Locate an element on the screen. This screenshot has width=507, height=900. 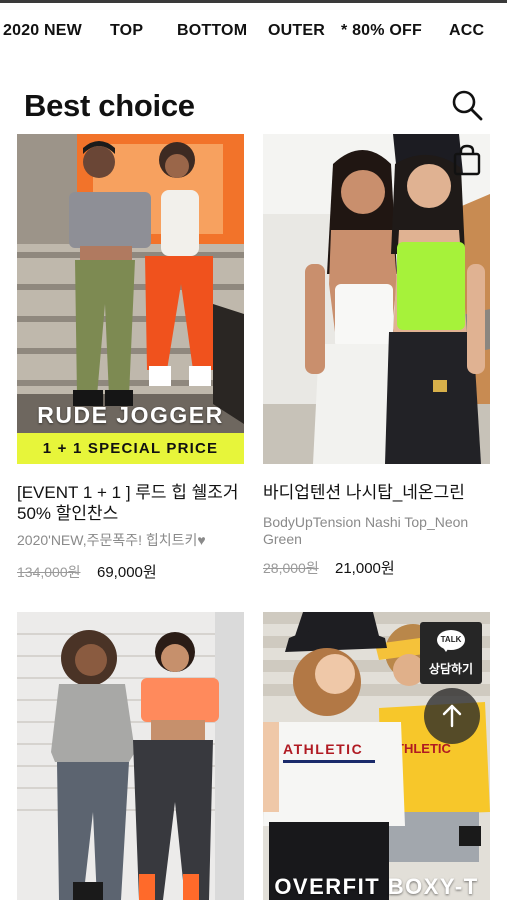
special-price-bar: 1 + 1 SPECIAL PRICE is located at coordinates (130, 448).